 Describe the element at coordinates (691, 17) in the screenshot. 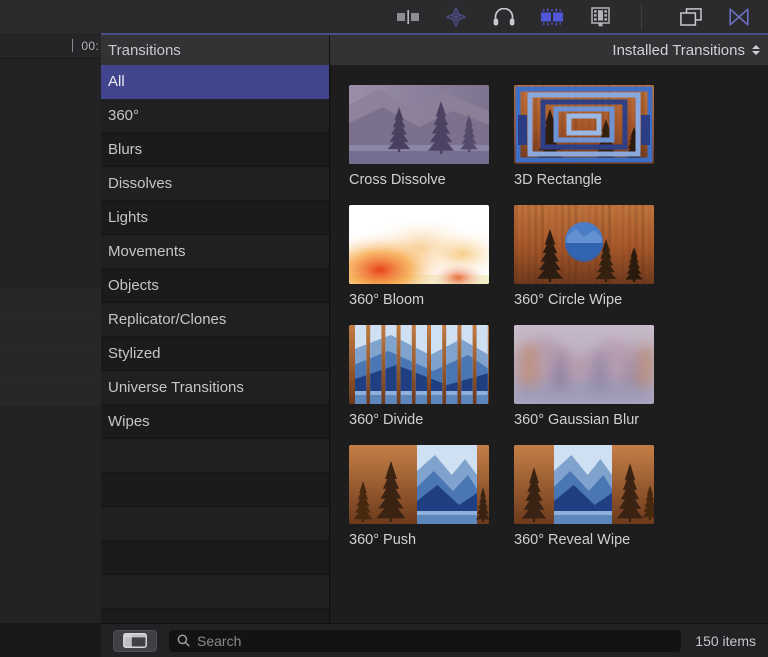

I see `window-layers-icon` at that location.